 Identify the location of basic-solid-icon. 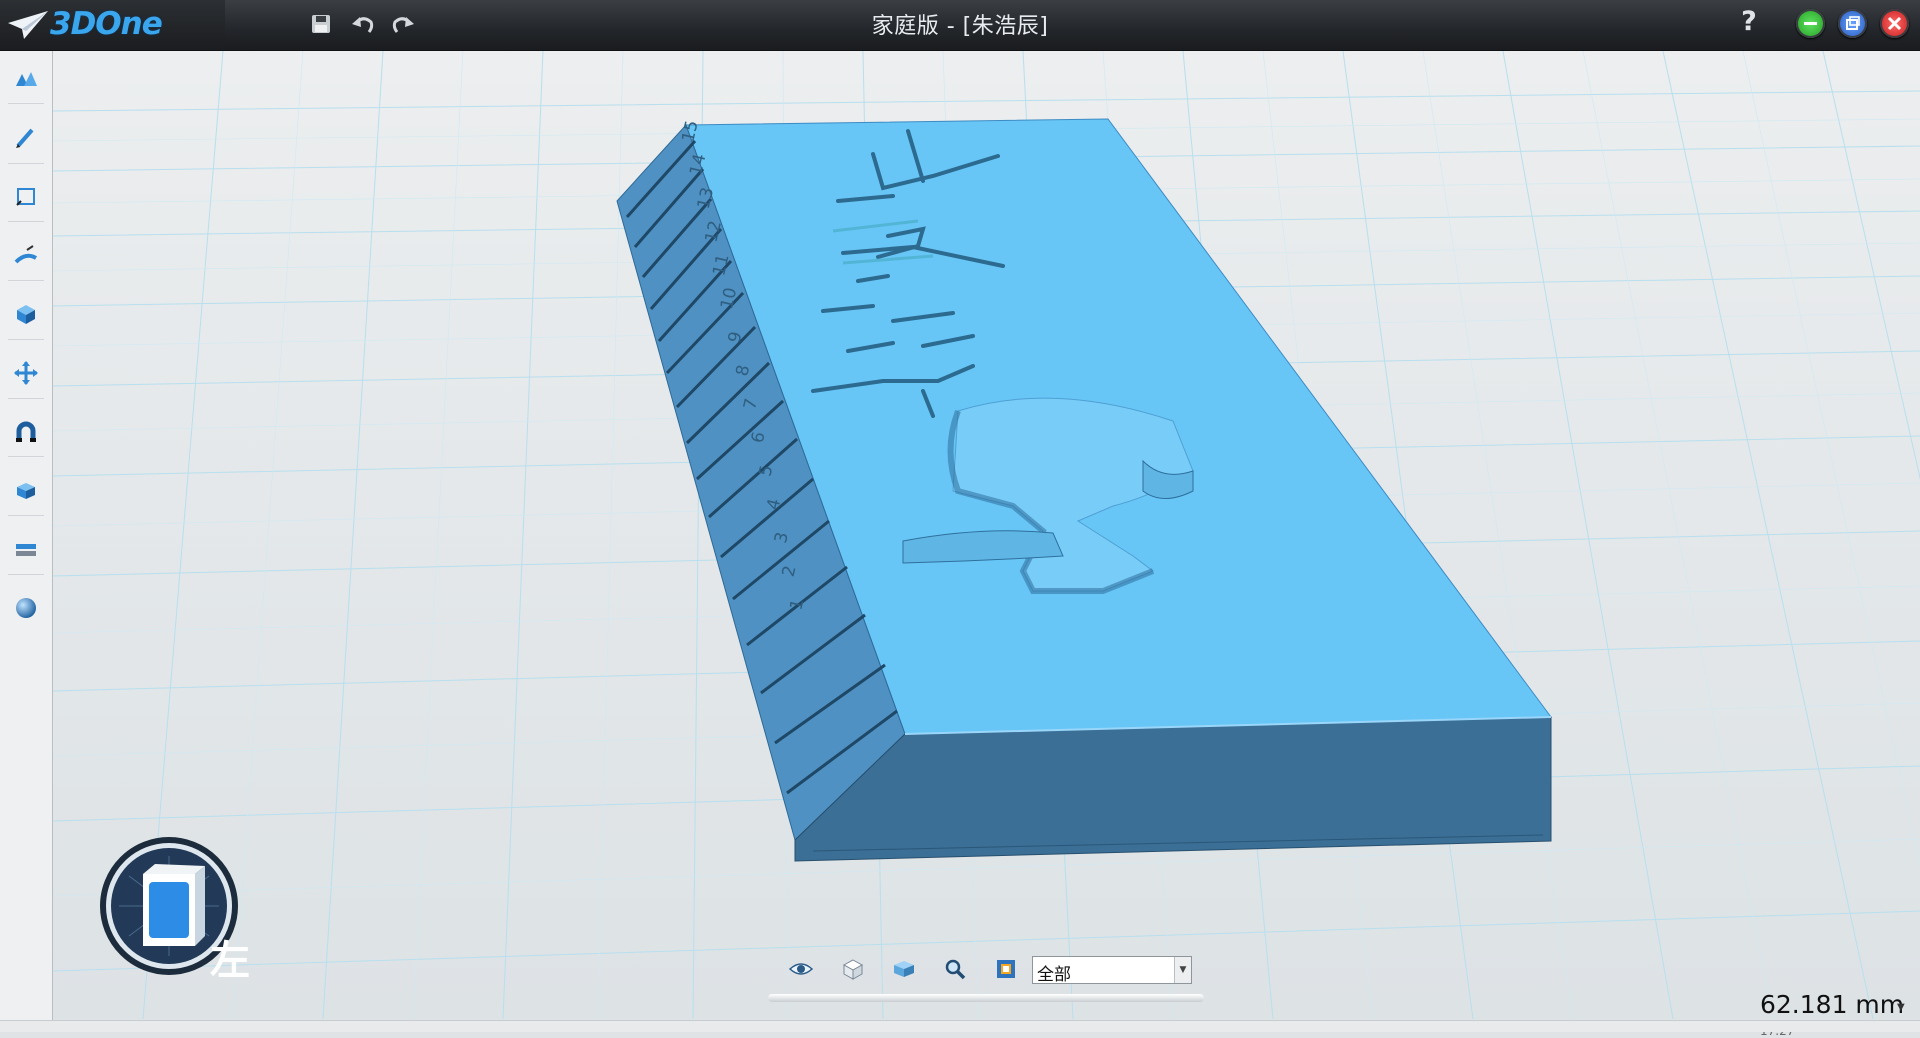
(26, 79).